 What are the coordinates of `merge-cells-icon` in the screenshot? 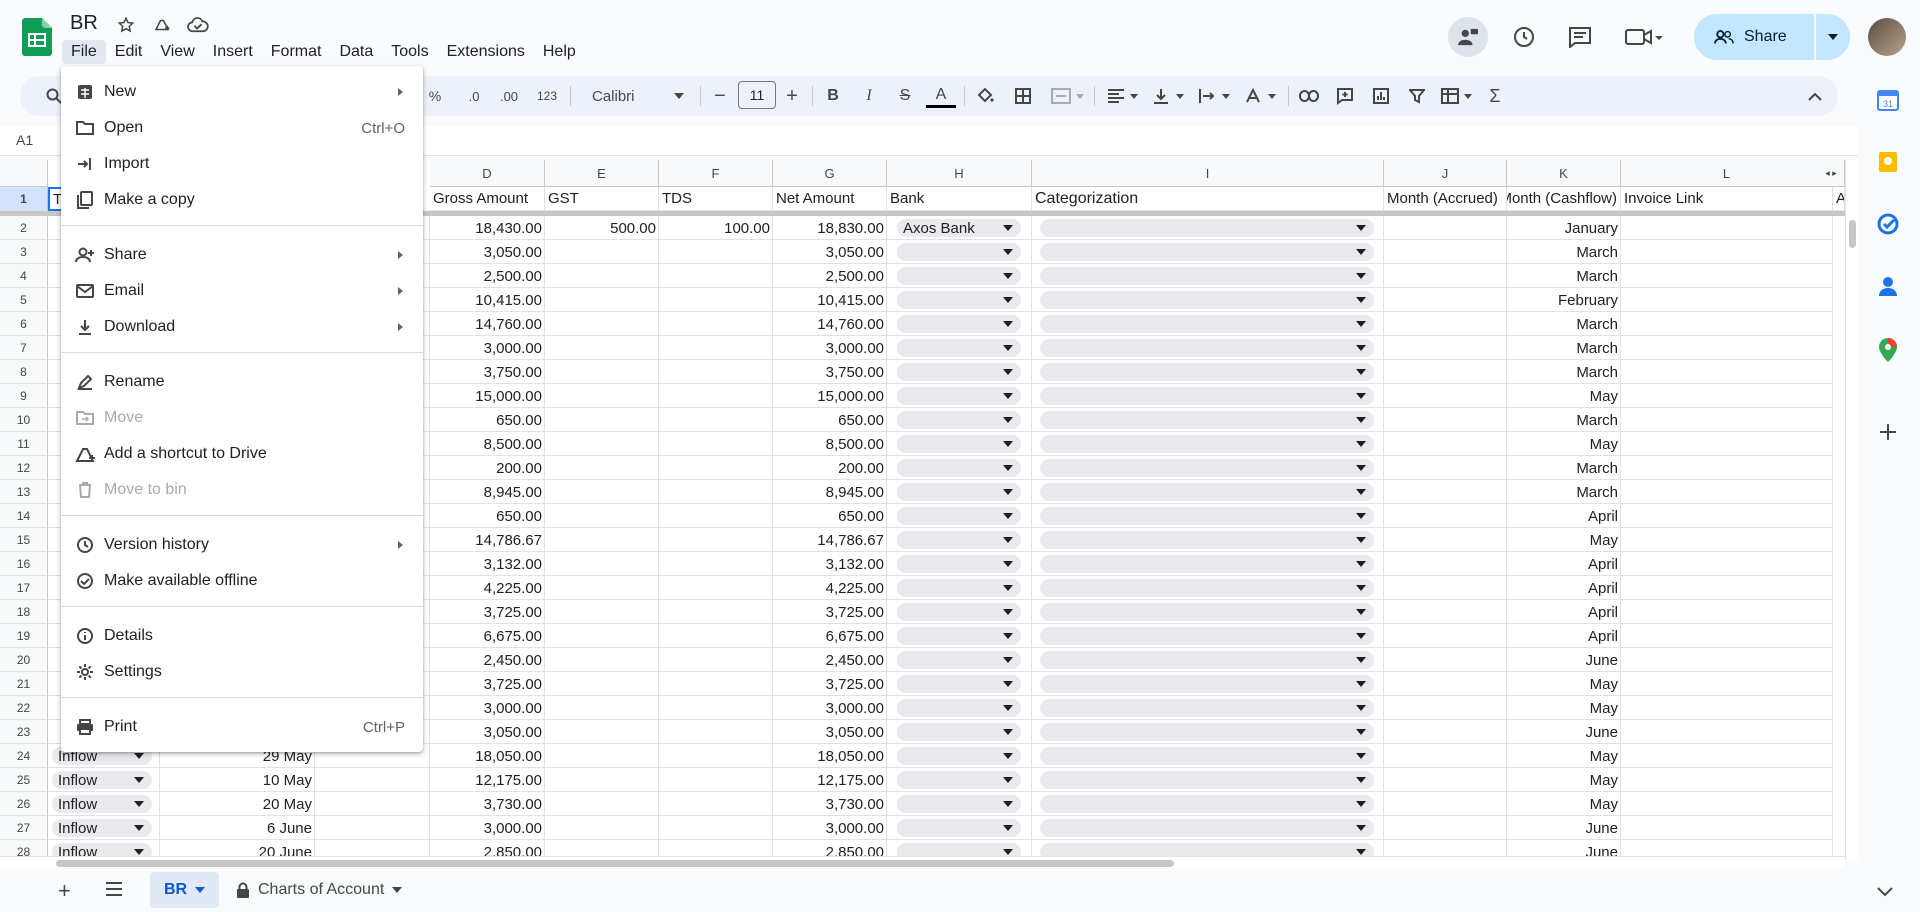 It's located at (1068, 96).